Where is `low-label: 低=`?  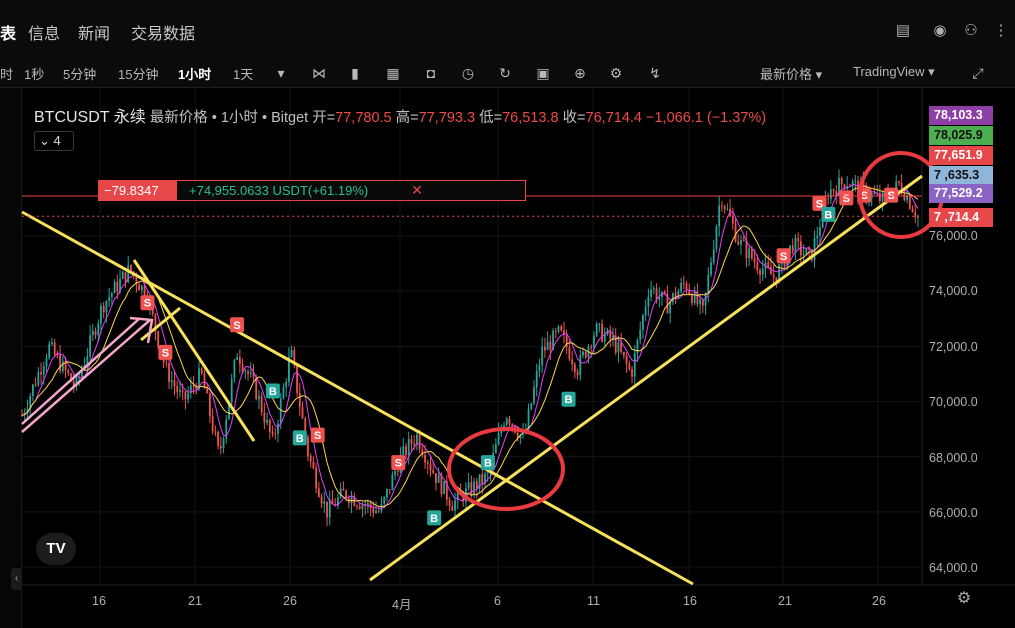 low-label: 低= is located at coordinates (491, 118).